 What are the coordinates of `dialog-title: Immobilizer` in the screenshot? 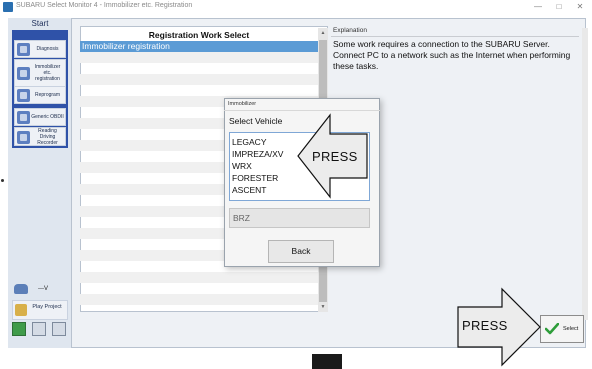 It's located at (242, 104).